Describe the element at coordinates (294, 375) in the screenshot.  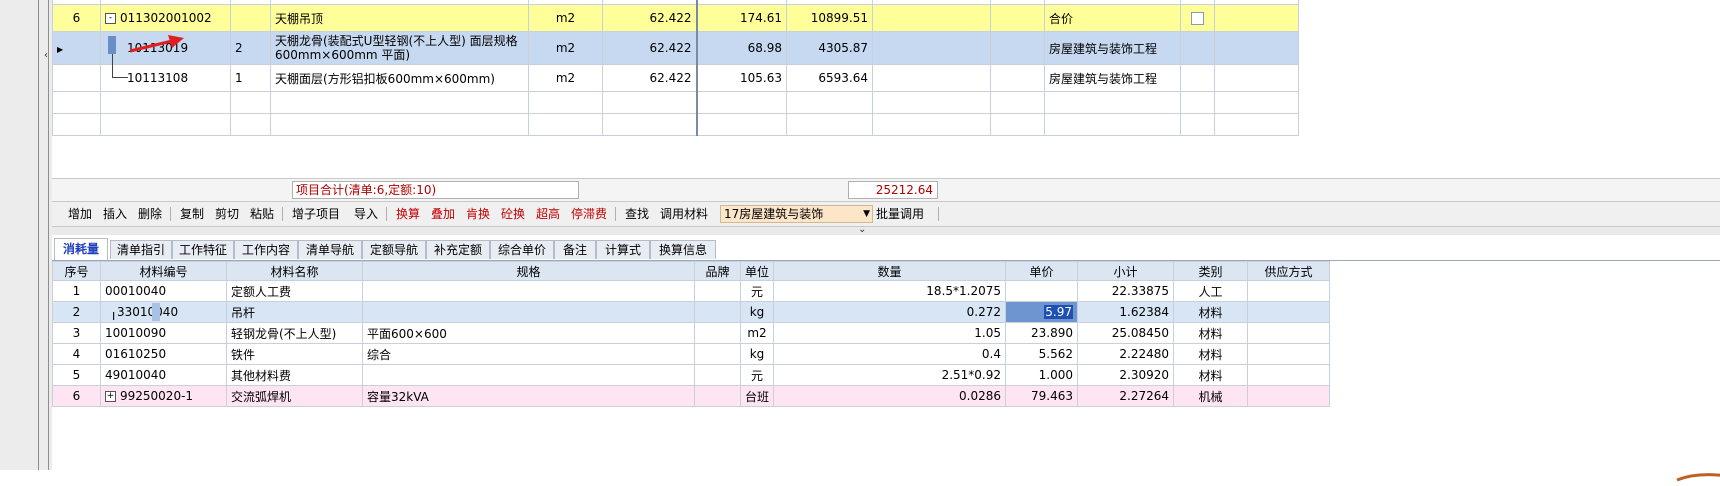
I see `name-cell: 其他材料费` at that location.